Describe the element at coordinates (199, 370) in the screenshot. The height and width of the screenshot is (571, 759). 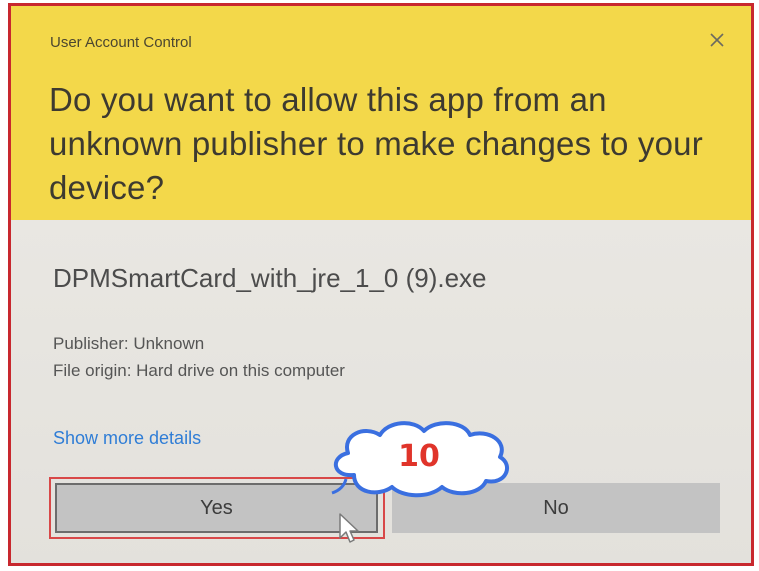
I see `file-origin-info: File origin: Hard drive on this computer` at that location.